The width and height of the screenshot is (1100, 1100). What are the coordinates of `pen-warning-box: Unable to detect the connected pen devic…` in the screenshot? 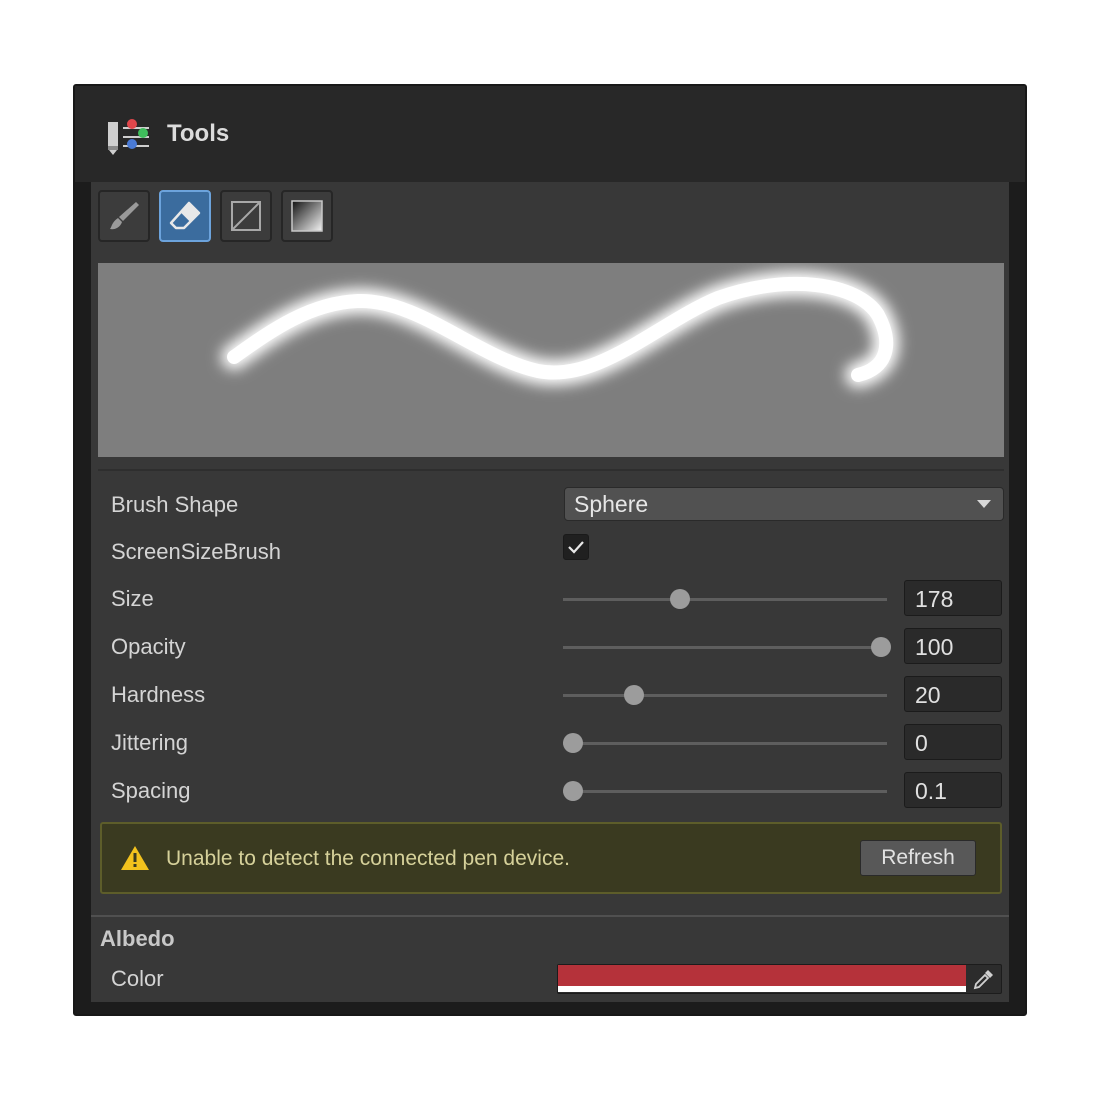 It's located at (551, 858).